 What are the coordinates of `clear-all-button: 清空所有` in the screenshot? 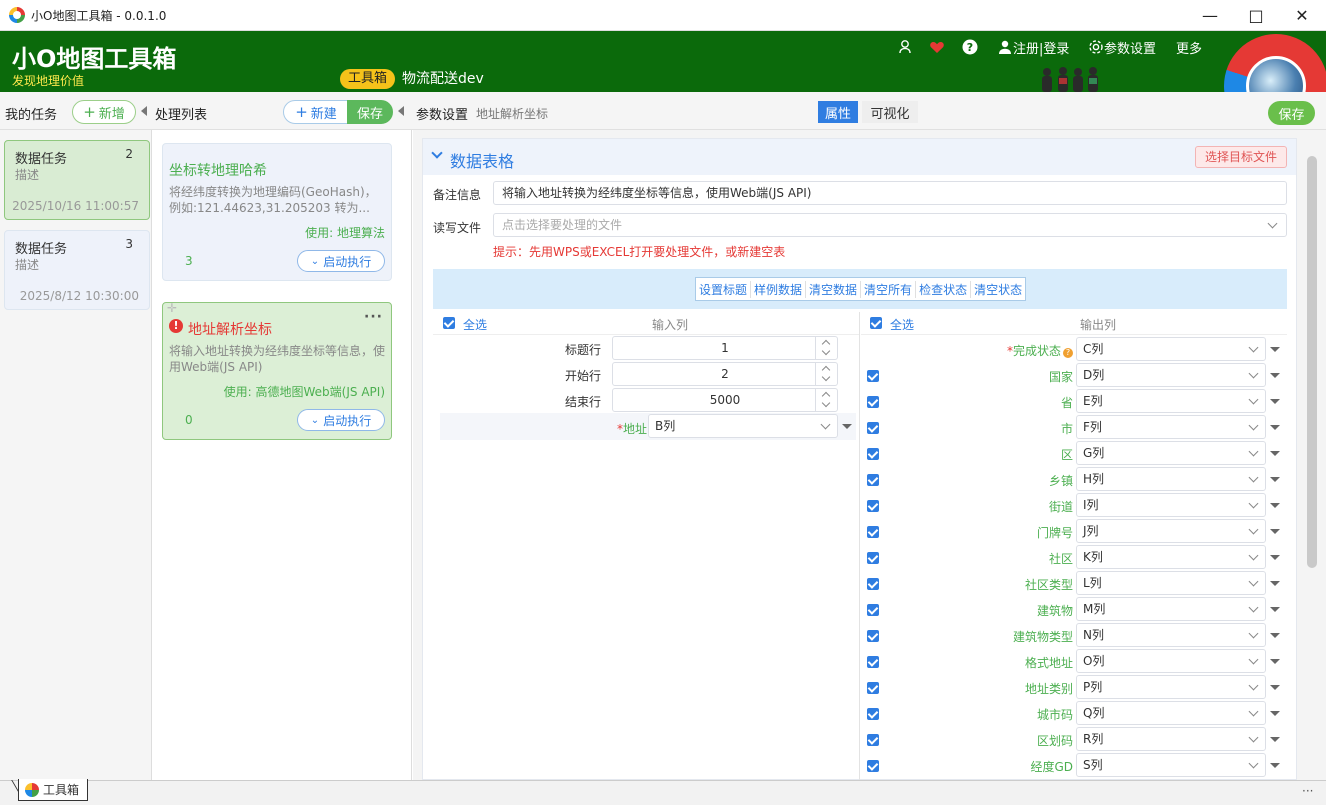 It's located at (887, 289).